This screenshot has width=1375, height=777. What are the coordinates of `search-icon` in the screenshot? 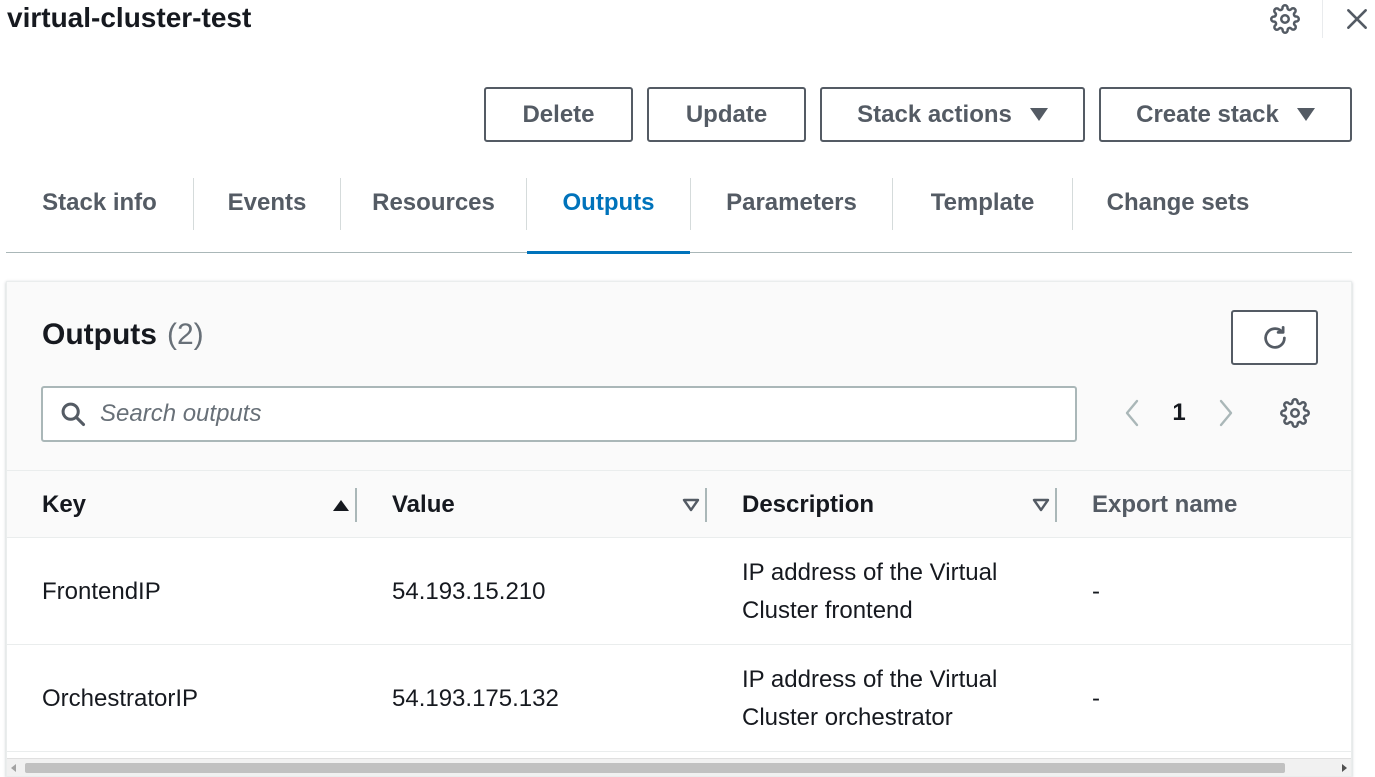 It's located at (73, 414).